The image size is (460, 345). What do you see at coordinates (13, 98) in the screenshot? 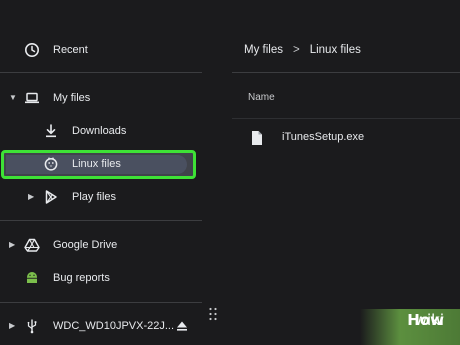
I see `expand-arrow-icon: ▼` at bounding box center [13, 98].